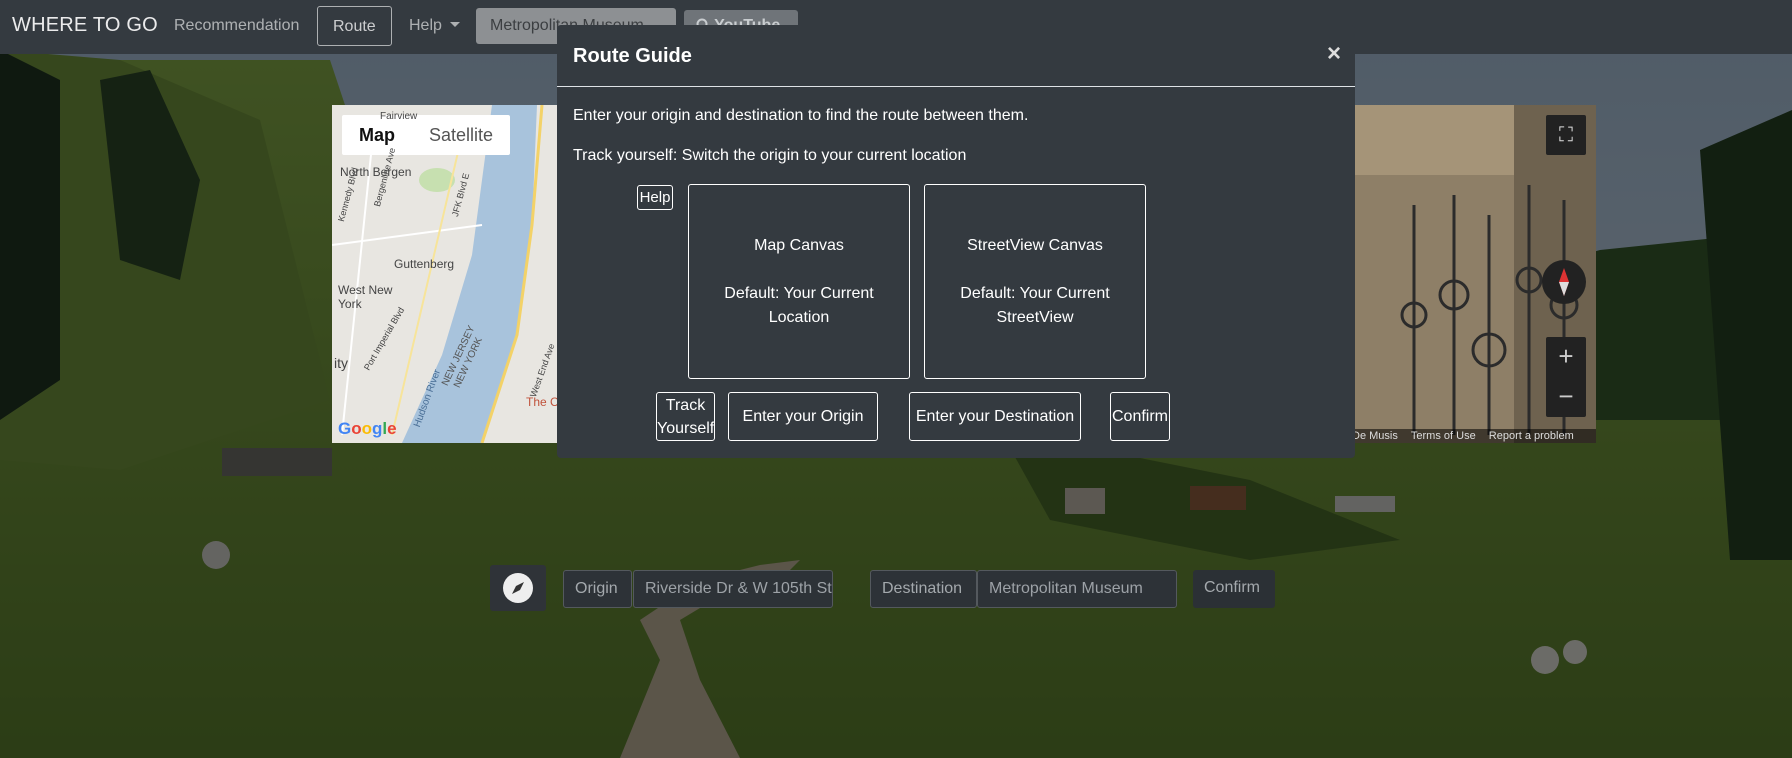  What do you see at coordinates (799, 305) in the screenshot?
I see `map-canvas-default: Default: Your Current Location` at bounding box center [799, 305].